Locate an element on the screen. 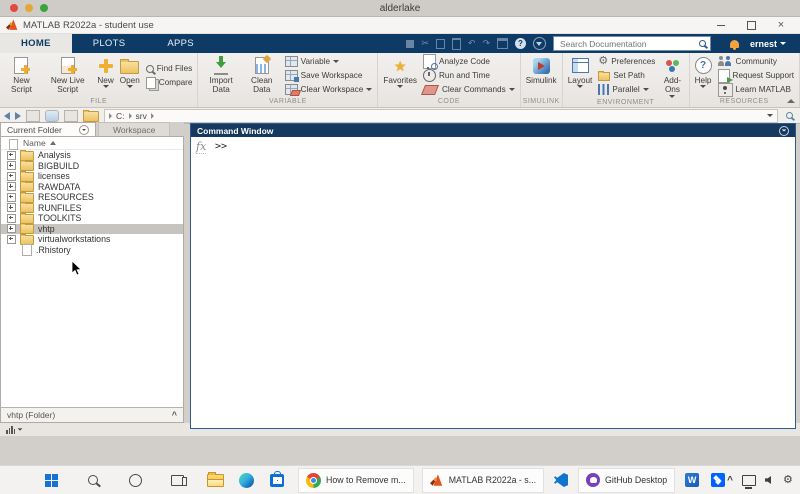 The height and width of the screenshot is (494, 800). help-circle-icon: ? is located at coordinates (520, 43).